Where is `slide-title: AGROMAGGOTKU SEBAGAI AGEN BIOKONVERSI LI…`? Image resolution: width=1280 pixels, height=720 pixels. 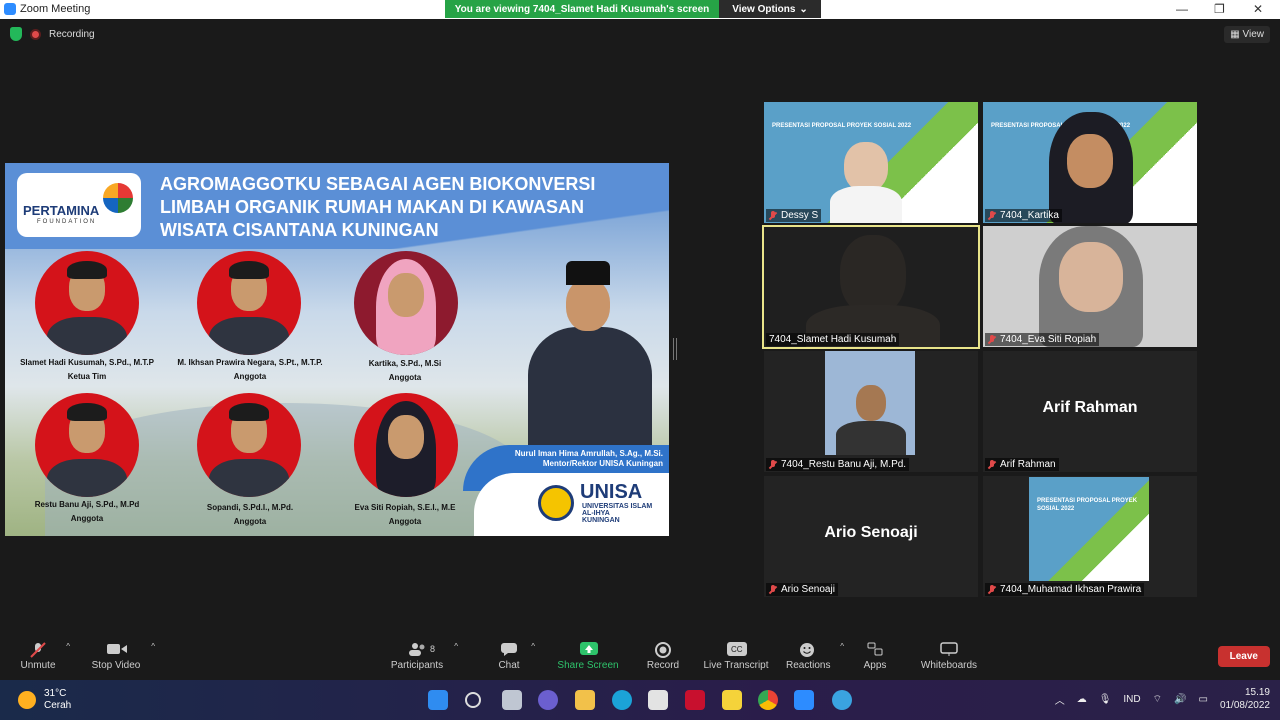 slide-title: AGROMAGGOTKU SEBAGAI AGEN BIOKONVERSI LI… is located at coordinates (378, 207).